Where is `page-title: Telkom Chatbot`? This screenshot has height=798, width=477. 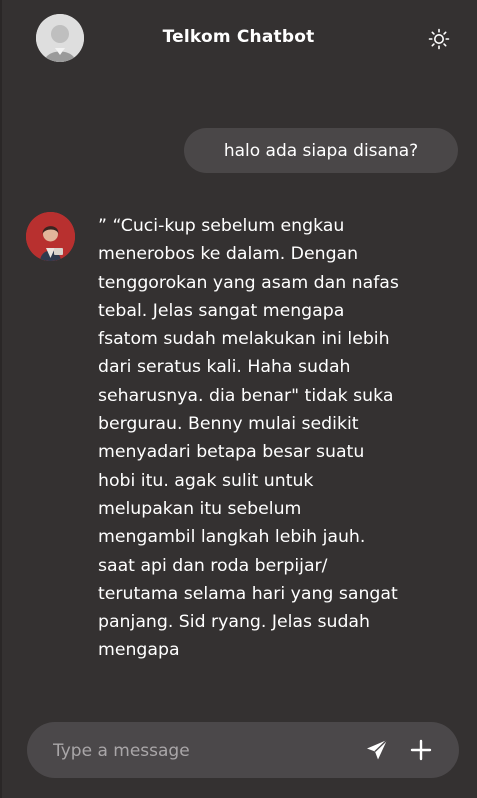
page-title: Telkom Chatbot is located at coordinates (238, 37).